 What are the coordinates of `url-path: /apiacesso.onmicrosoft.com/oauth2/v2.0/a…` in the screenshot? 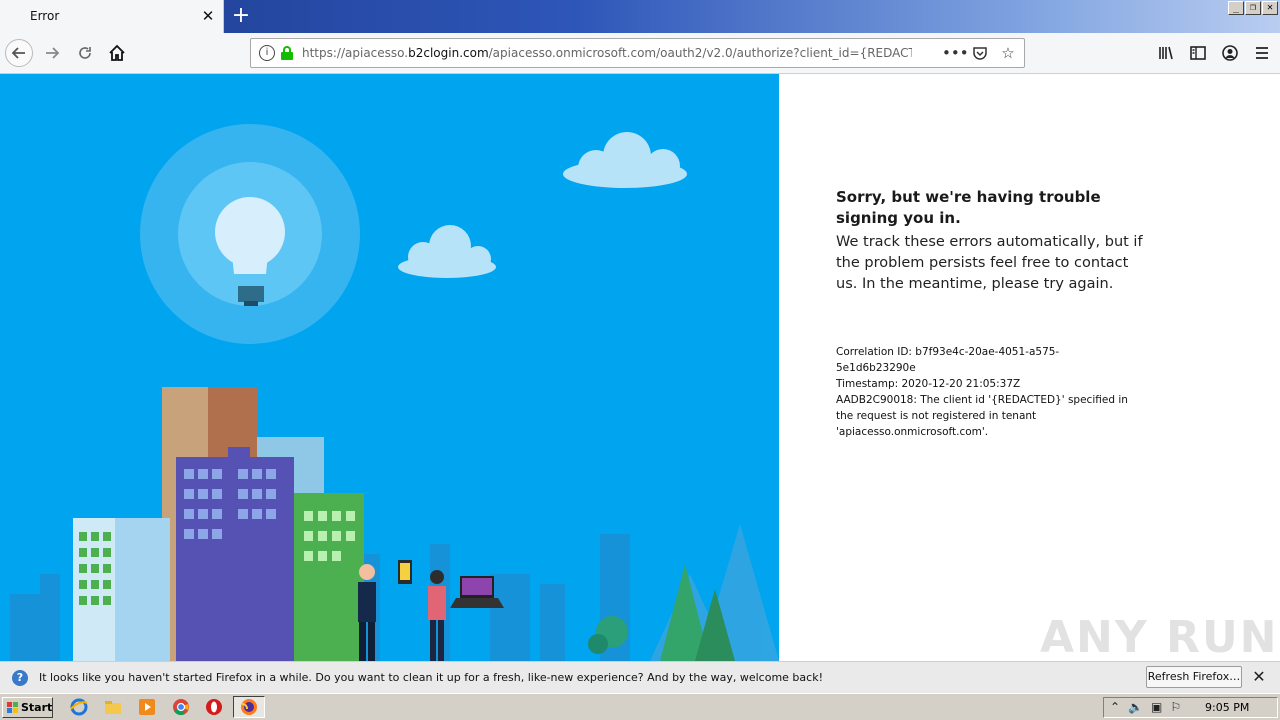 It's located at (700, 53).